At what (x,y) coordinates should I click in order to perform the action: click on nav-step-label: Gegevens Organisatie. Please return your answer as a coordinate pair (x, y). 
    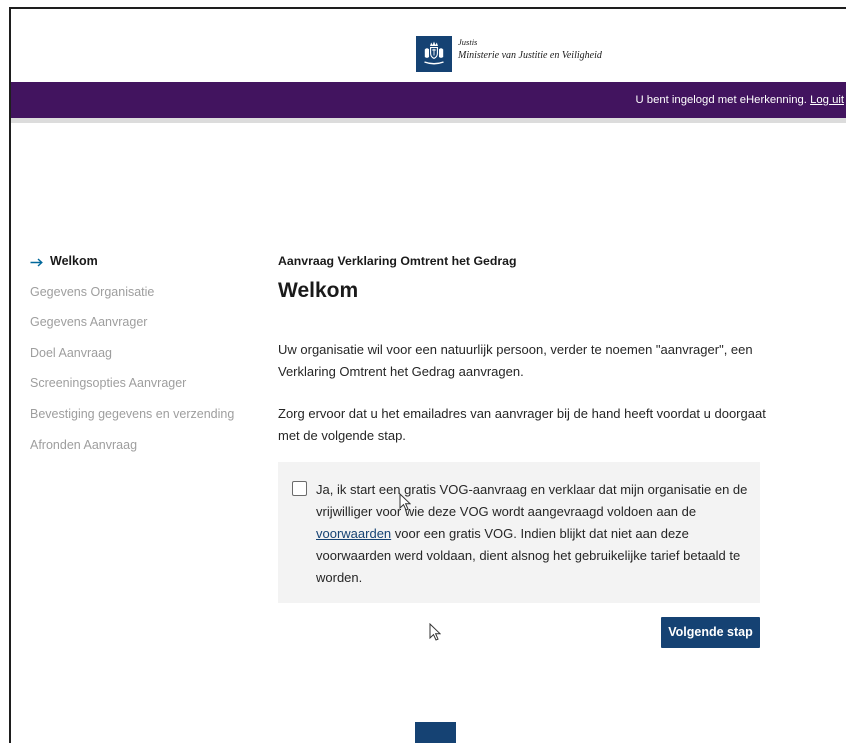
    Looking at the image, I should click on (92, 291).